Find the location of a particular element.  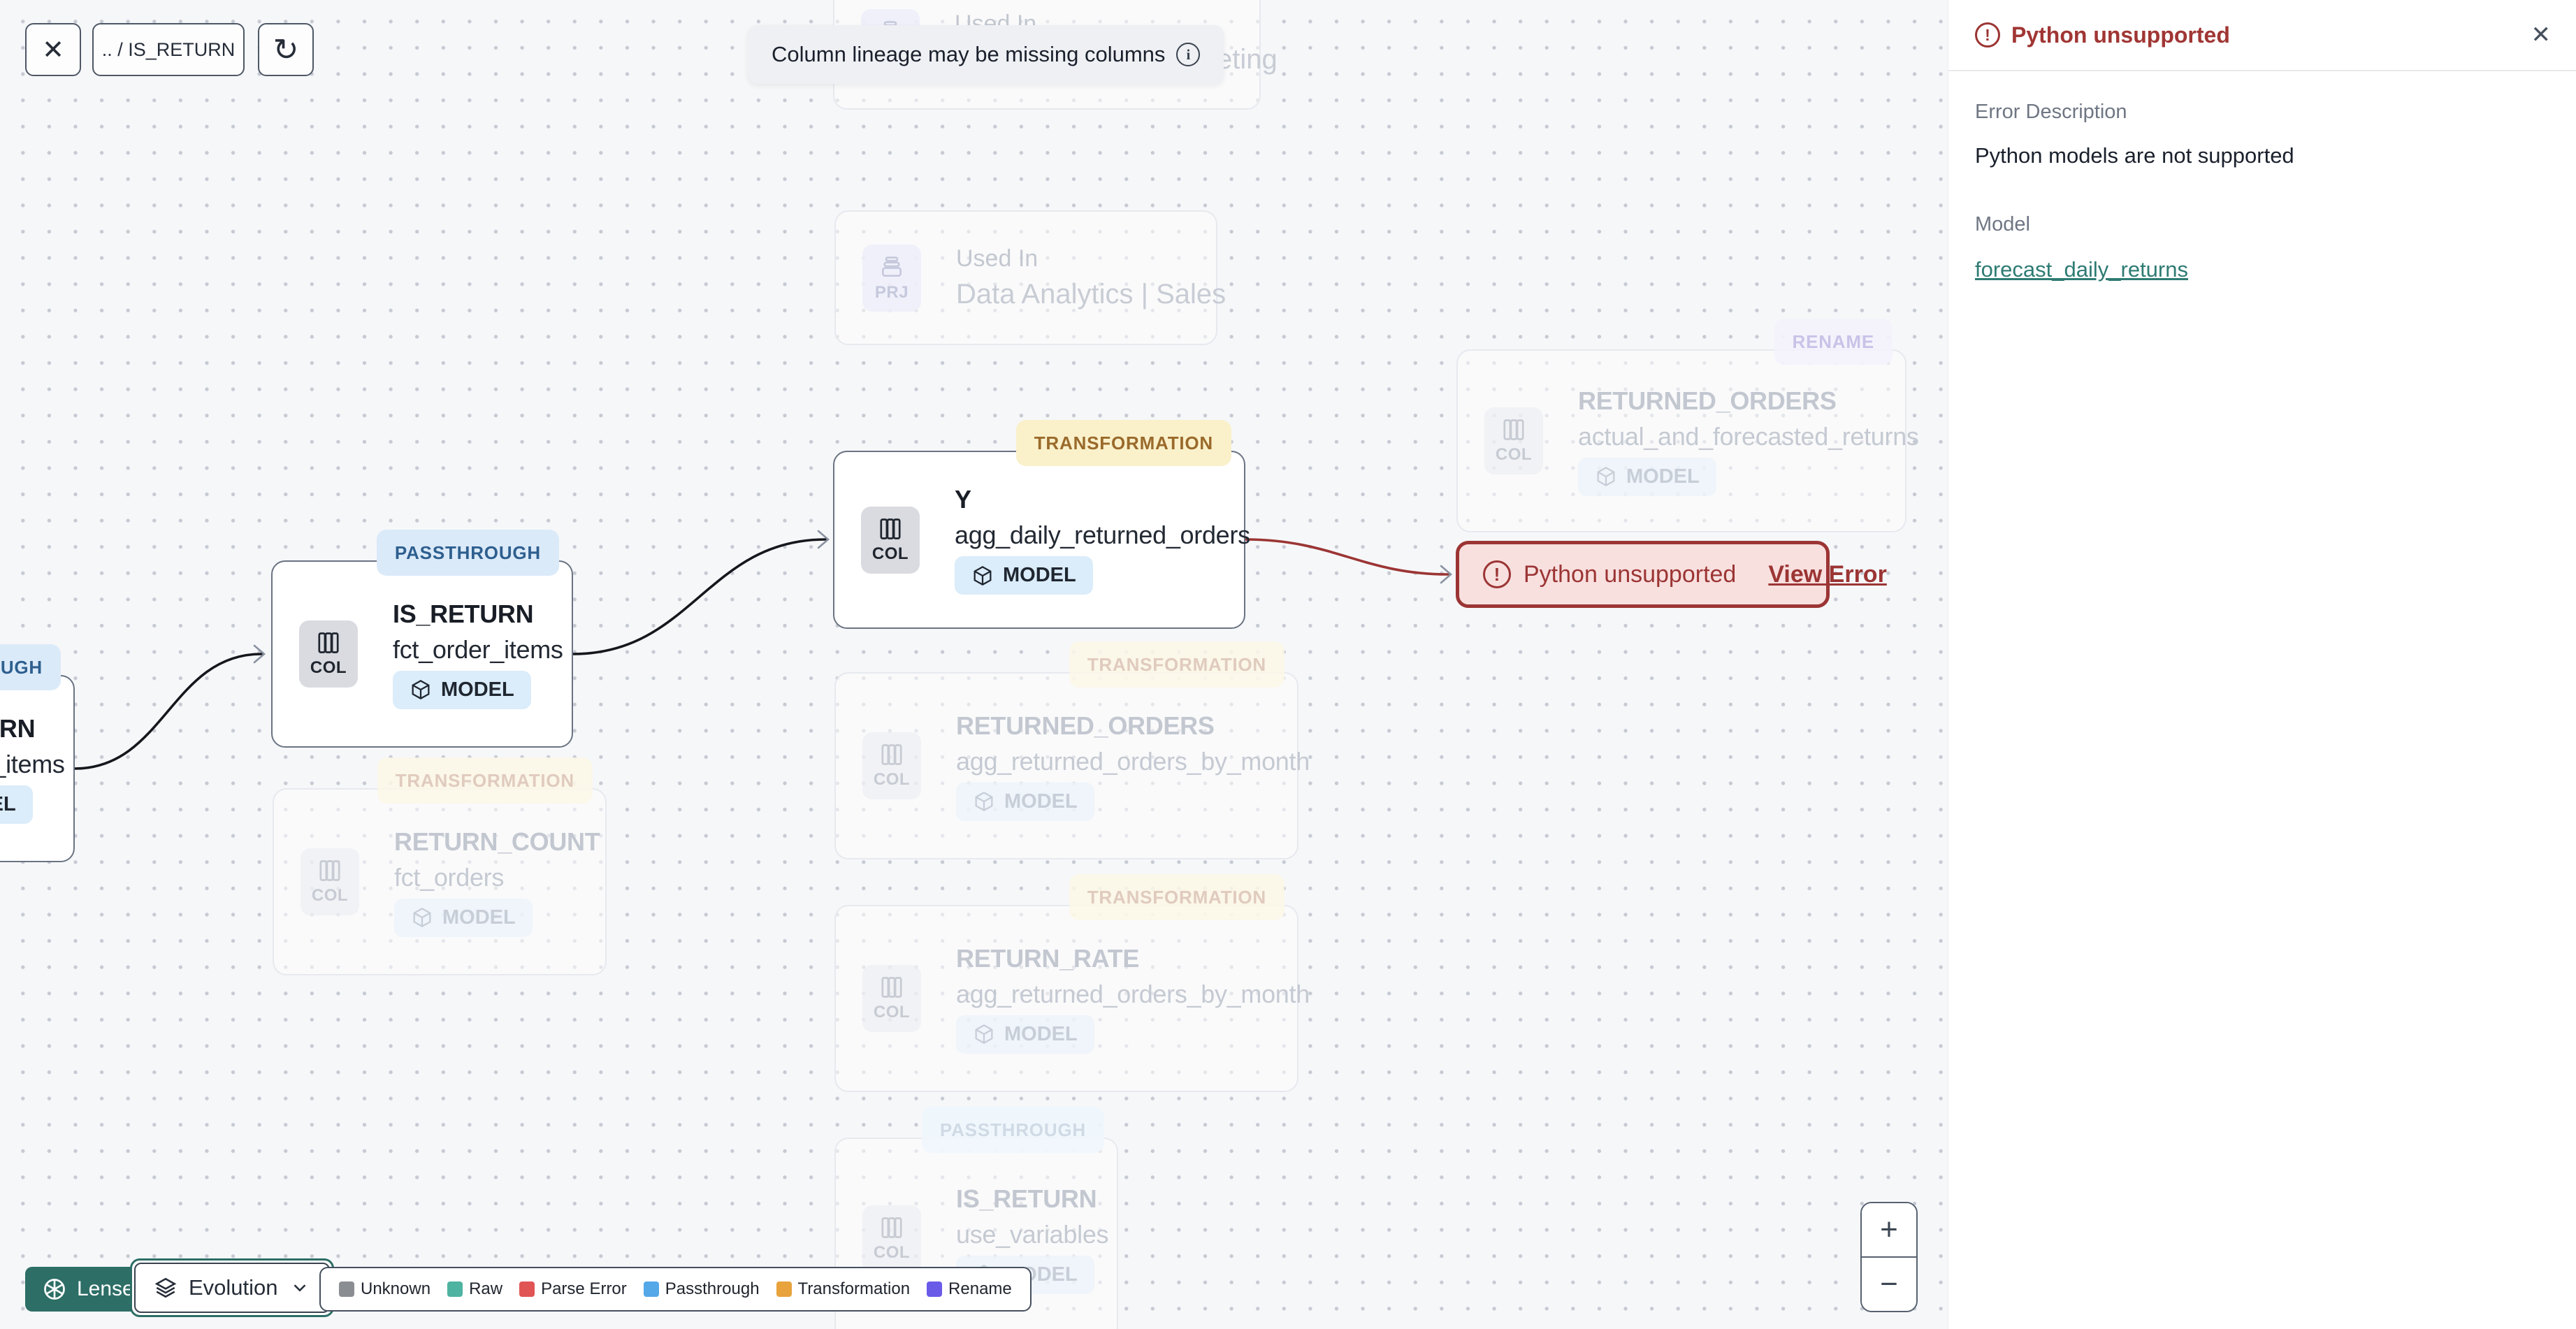

legend-label: Rename is located at coordinates (980, 1288).